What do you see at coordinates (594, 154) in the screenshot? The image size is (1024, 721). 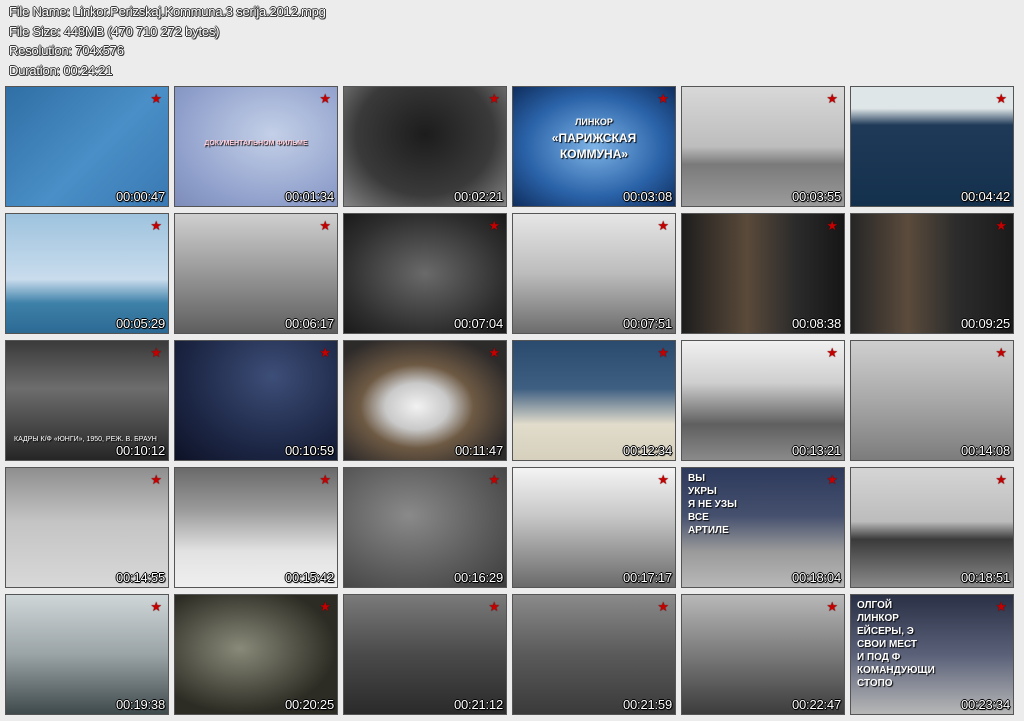 I see `title-overlay: КОММУНА»` at bounding box center [594, 154].